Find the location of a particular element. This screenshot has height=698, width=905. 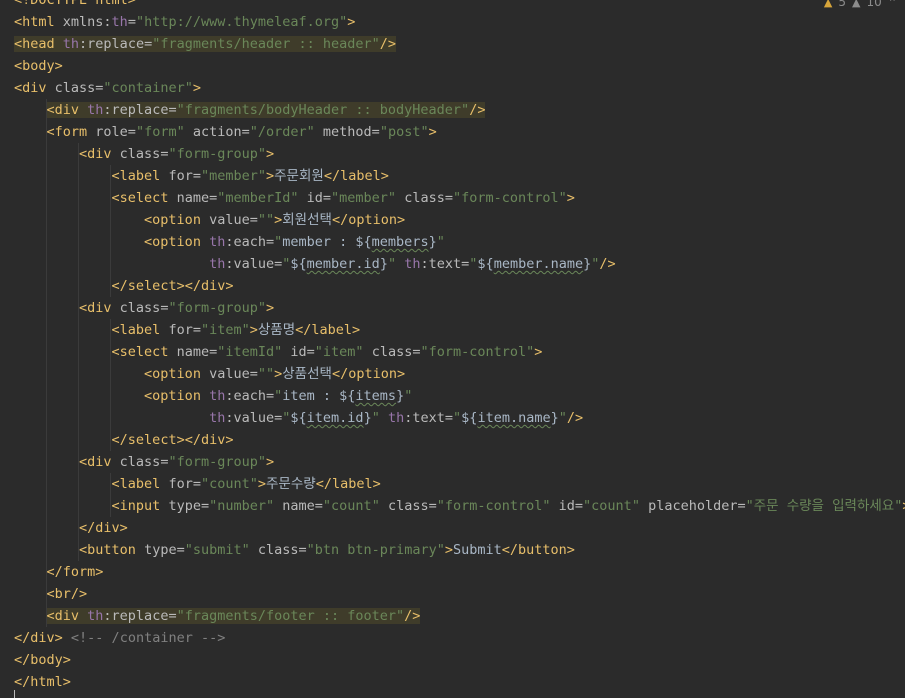

code-token: :each= is located at coordinates (250, 396).